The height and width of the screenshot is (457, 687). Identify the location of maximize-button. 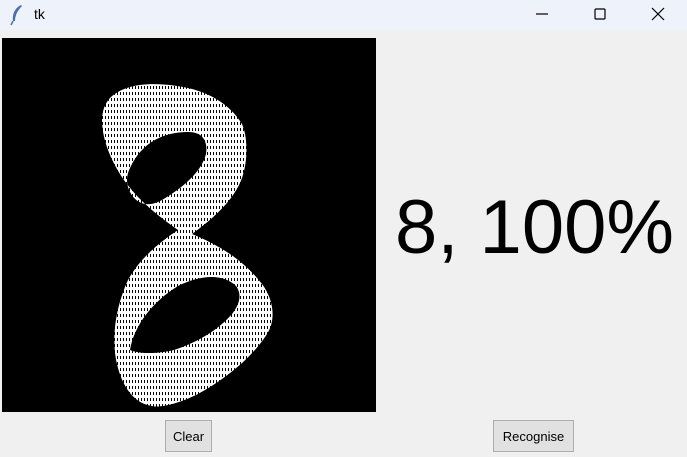
(600, 15).